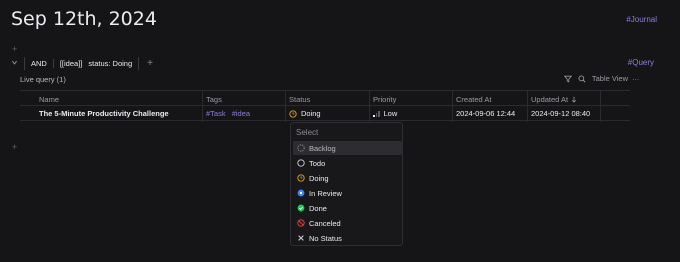 This screenshot has width=680, height=262. I want to click on doing-icon, so click(301, 178).